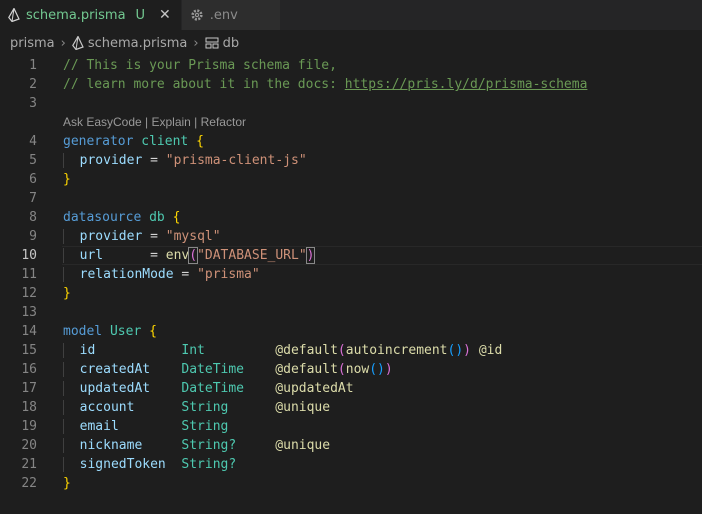 This screenshot has height=514, width=702. What do you see at coordinates (33, 198) in the screenshot?
I see `line-number: 7` at bounding box center [33, 198].